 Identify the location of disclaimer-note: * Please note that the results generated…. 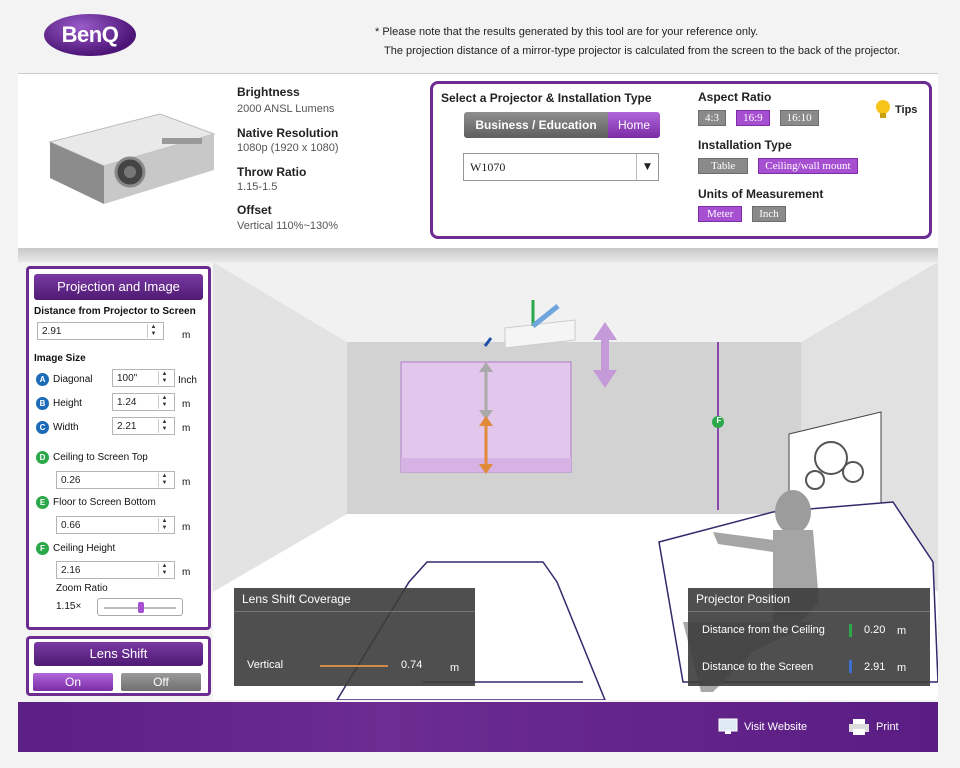
(567, 32).